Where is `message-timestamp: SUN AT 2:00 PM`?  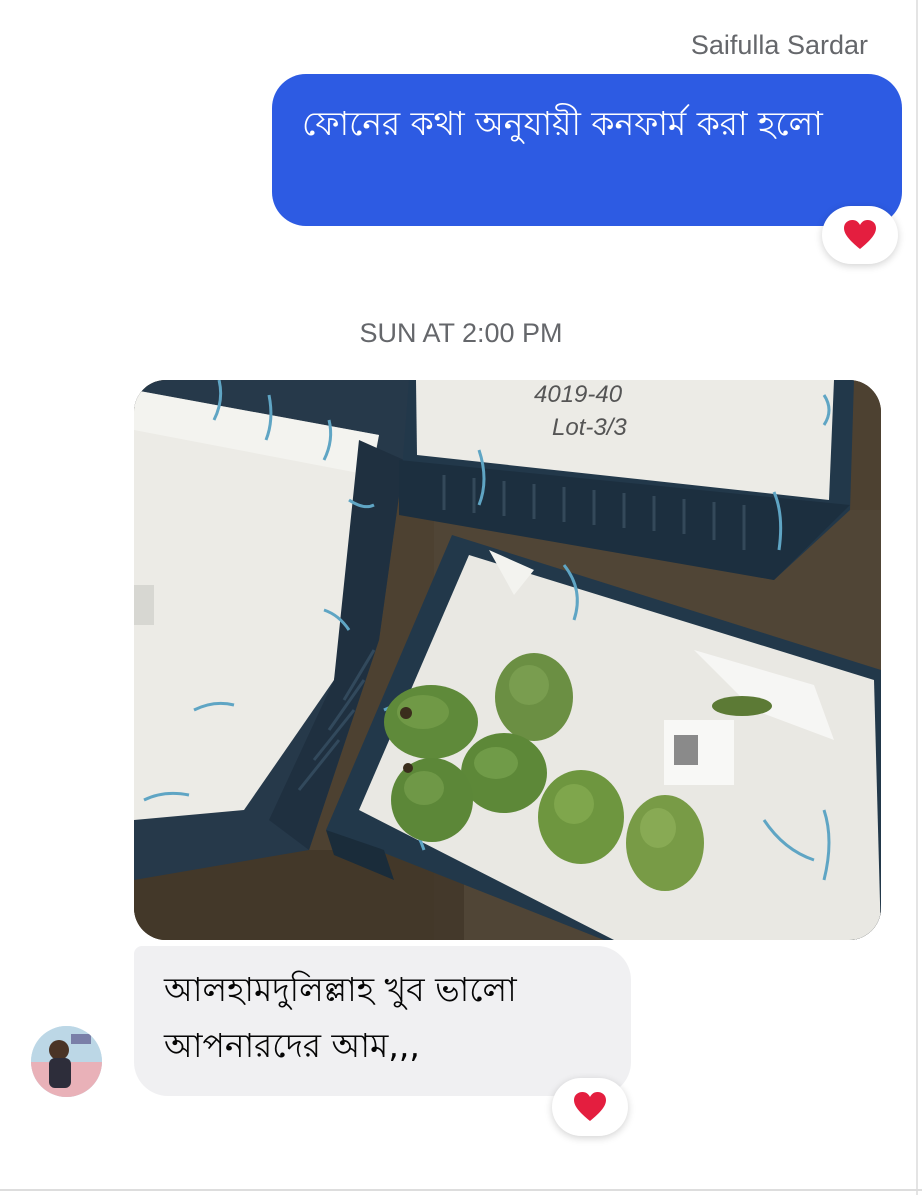 message-timestamp: SUN AT 2:00 PM is located at coordinates (461, 333).